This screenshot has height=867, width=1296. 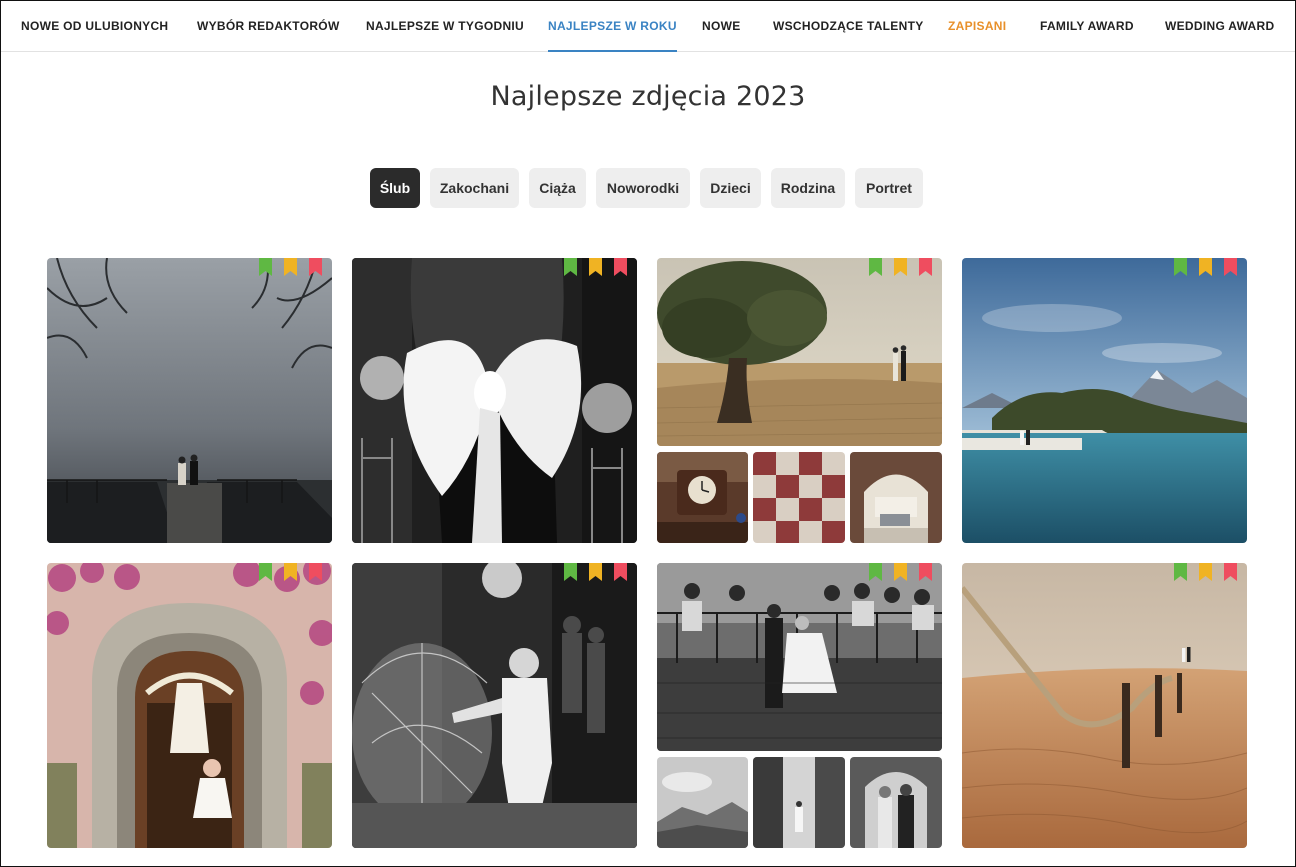 I want to click on photo-hills, so click(x=702, y=802).